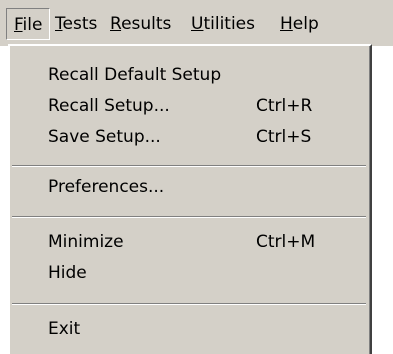 This screenshot has width=393, height=354. I want to click on menu-results-label: esults, so click(146, 24).